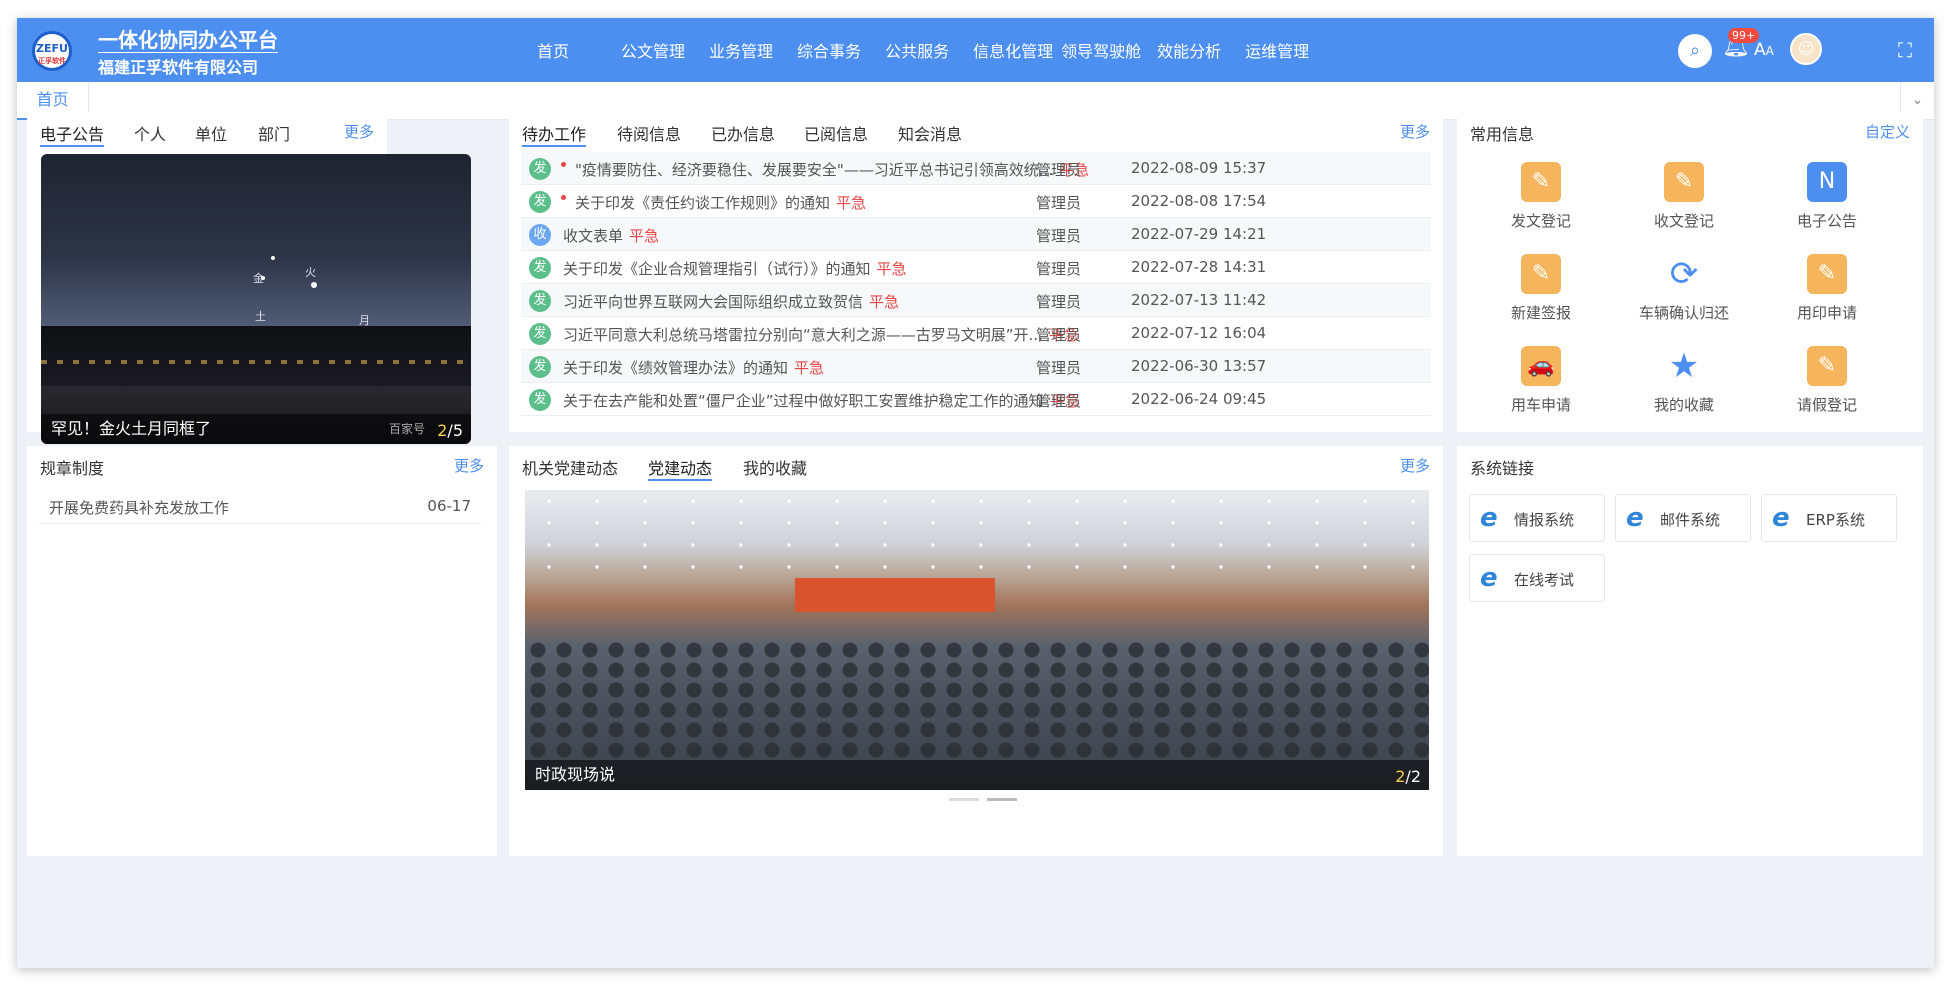  I want to click on todo-row: 收收文表单 平急 管理员 2022-07-29 14:21, so click(976, 234).